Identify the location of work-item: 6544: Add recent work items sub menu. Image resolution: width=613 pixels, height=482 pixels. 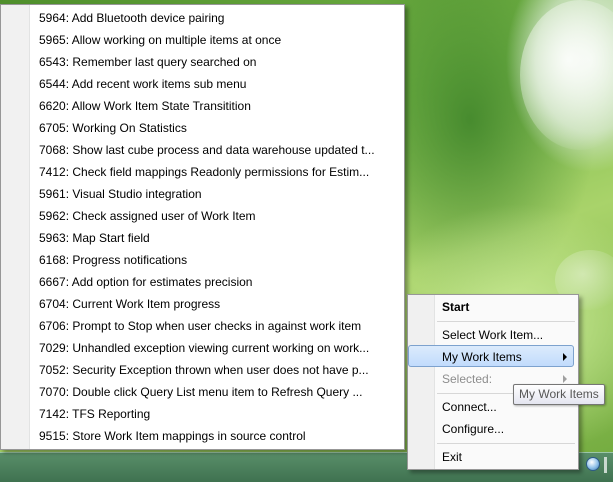
(219, 84).